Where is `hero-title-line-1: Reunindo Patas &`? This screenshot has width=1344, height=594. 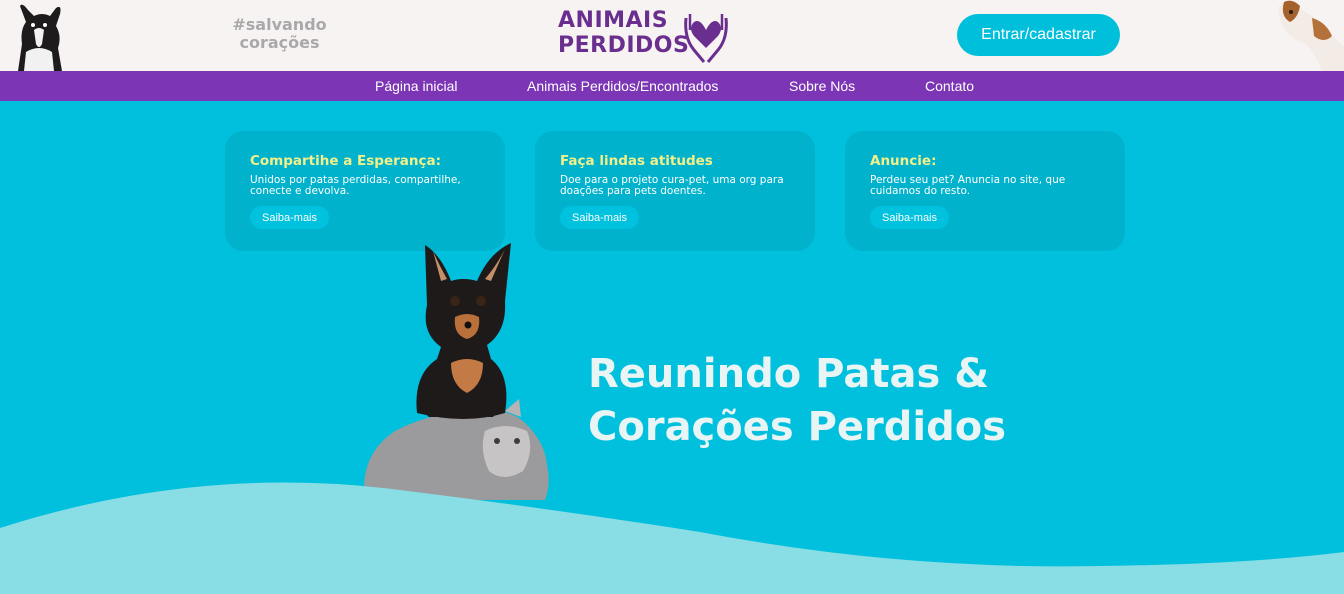
hero-title-line-1: Reunindo Patas & is located at coordinates (789, 374).